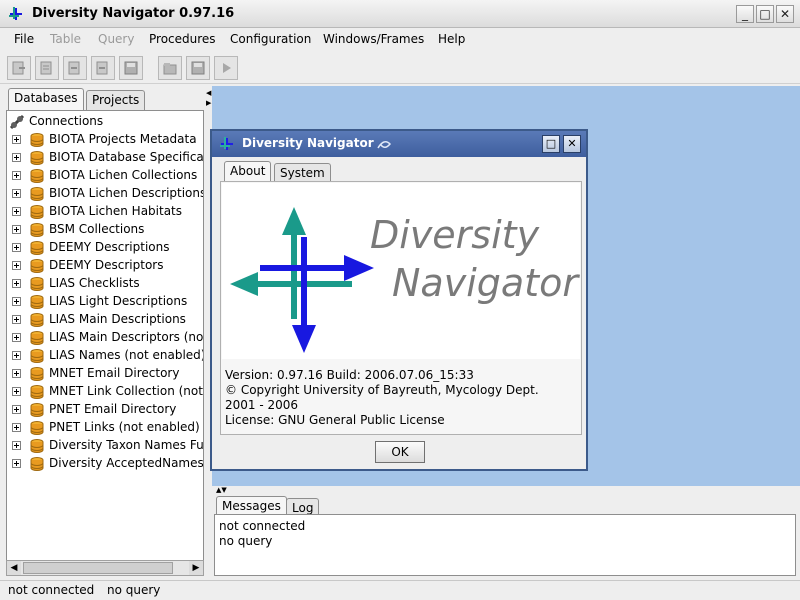  What do you see at coordinates (105, 338) in the screenshot?
I see `tree-item: LIAS Main Descriptors (not enabled)` at bounding box center [105, 338].